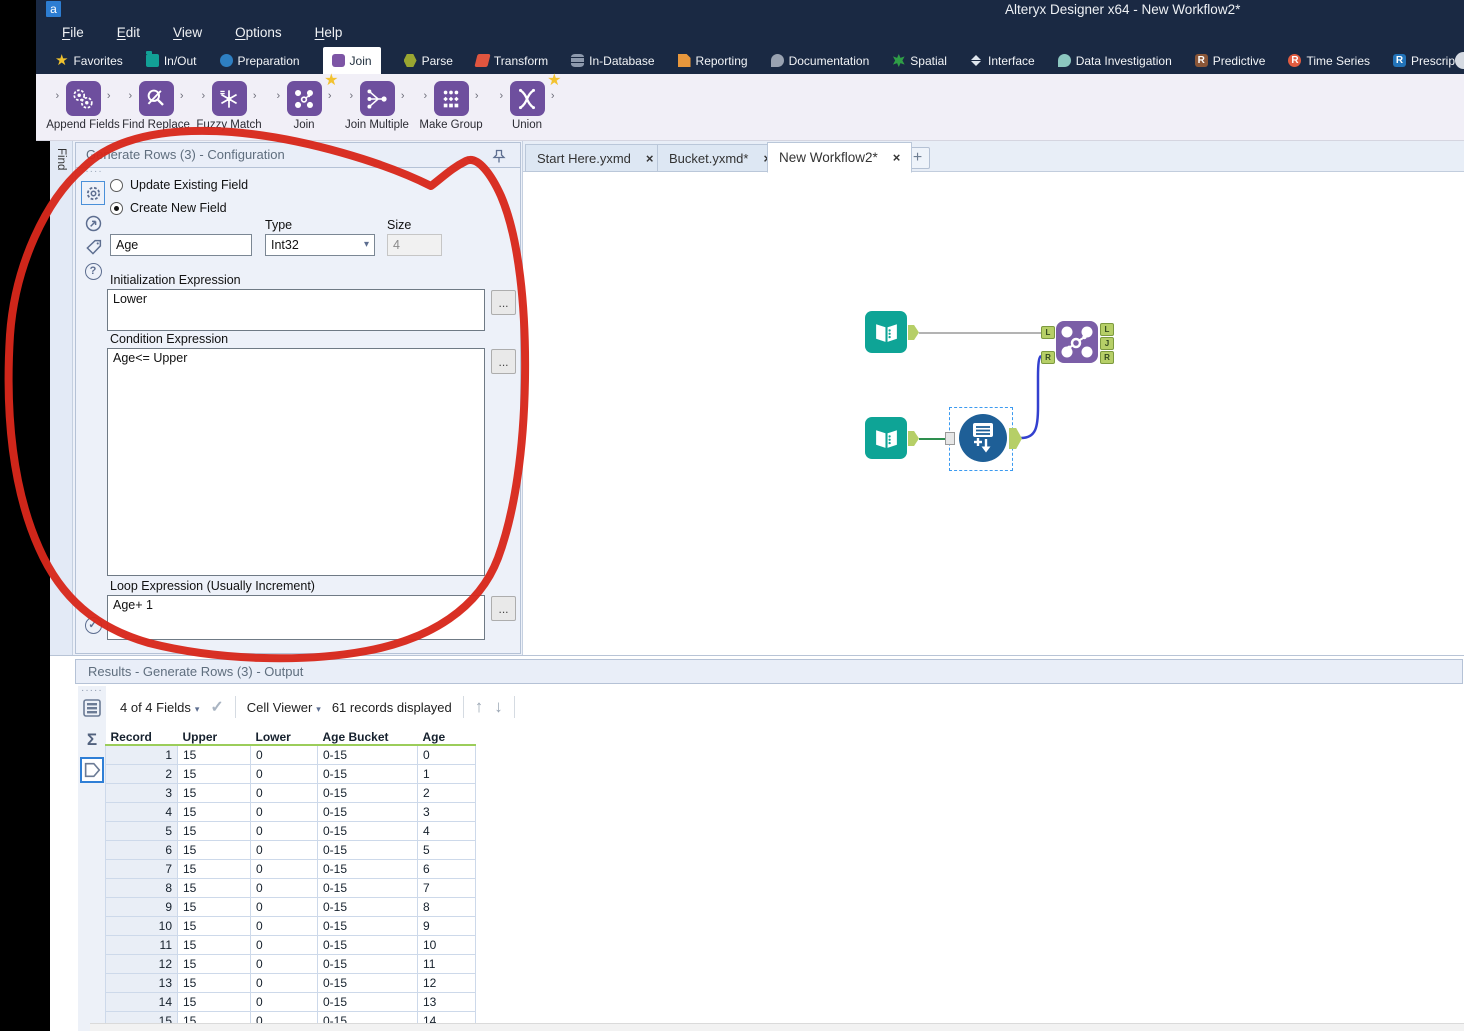  What do you see at coordinates (819, 60) in the screenshot?
I see `category-tab-documentation: Documentation` at bounding box center [819, 60].